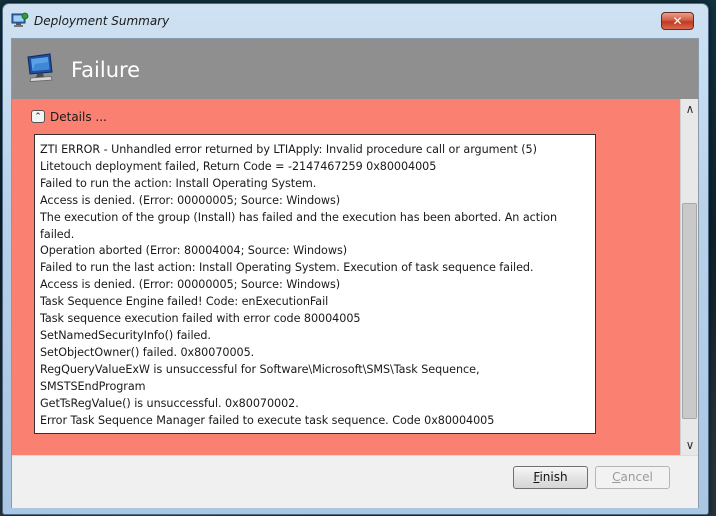 Image resolution: width=716 pixels, height=516 pixels. What do you see at coordinates (690, 445) in the screenshot?
I see `scroll-down-icon: ∨` at bounding box center [690, 445].